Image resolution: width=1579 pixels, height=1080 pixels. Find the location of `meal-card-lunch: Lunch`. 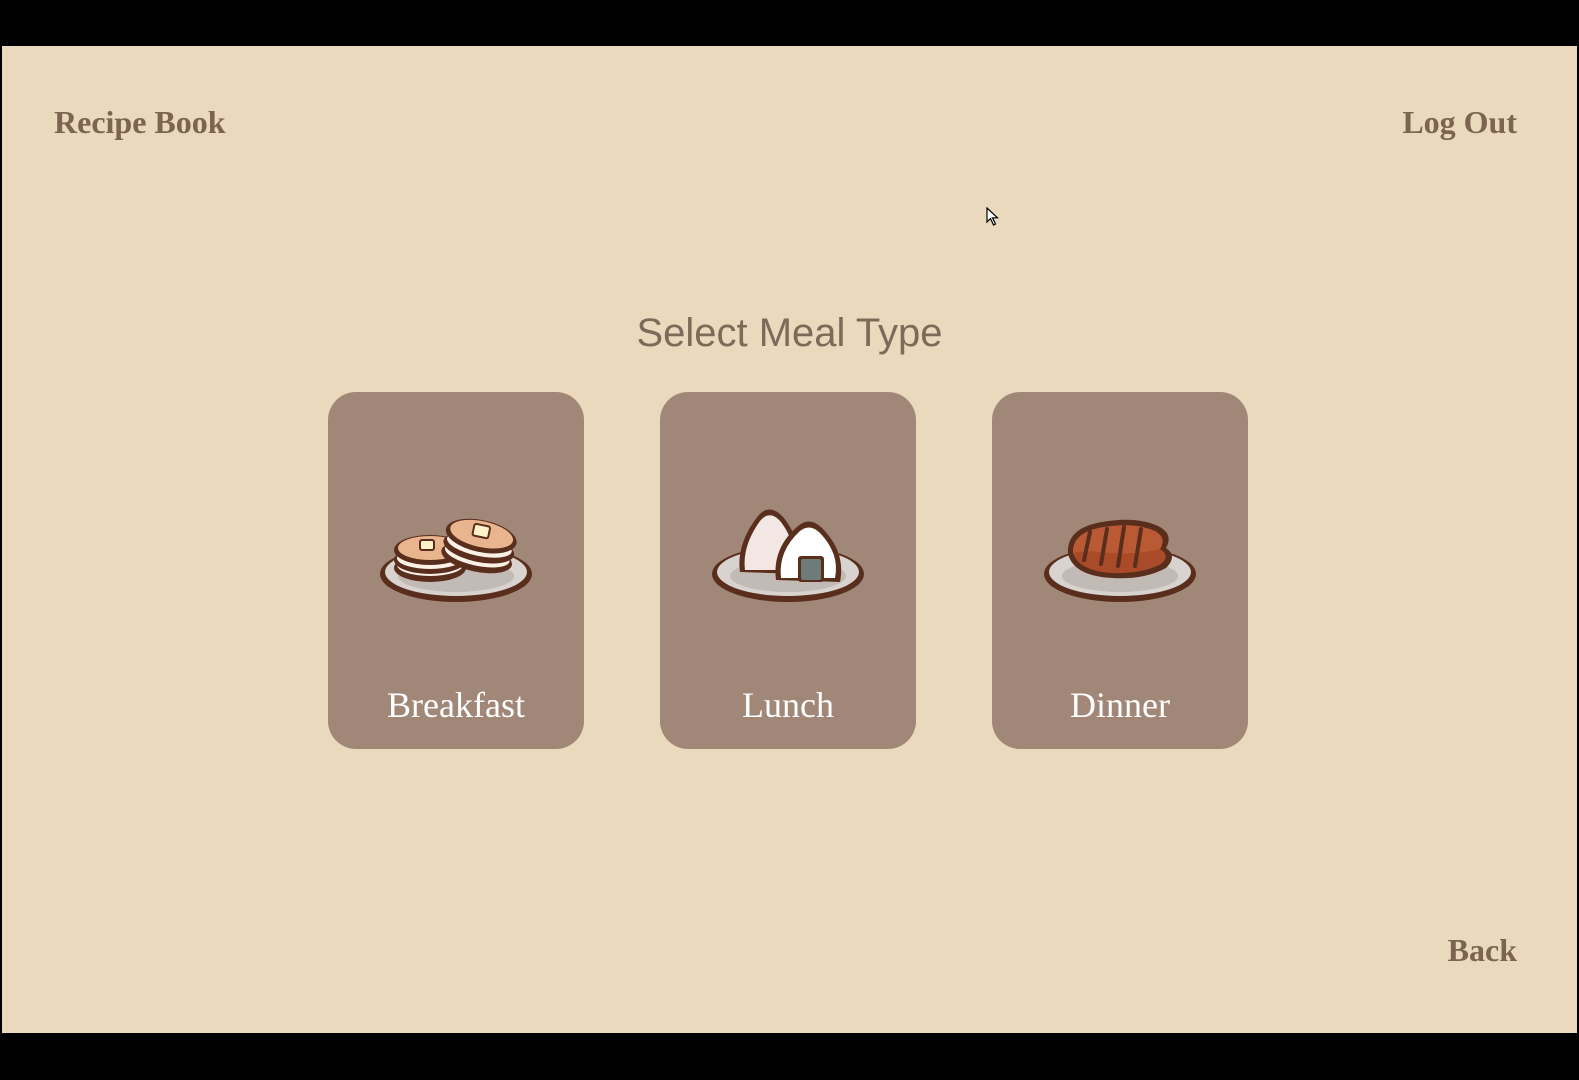

meal-card-lunch: Lunch is located at coordinates (788, 570).